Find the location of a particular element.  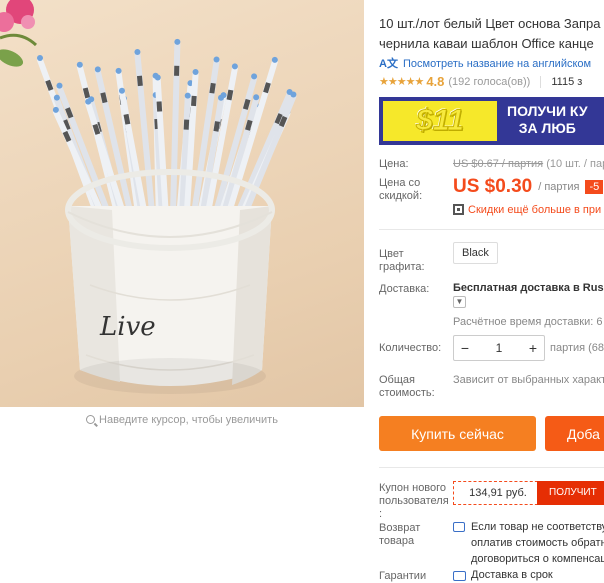

color-label-line2: графита: is located at coordinates (402, 267).